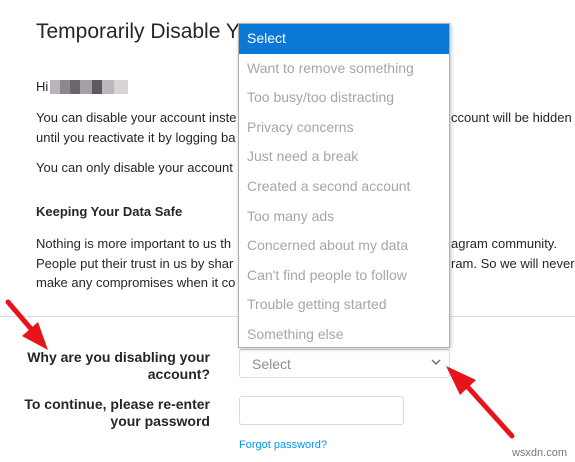 The height and width of the screenshot is (462, 575). Describe the element at coordinates (26, 324) in the screenshot. I see `red-arrow-left-icon` at that location.